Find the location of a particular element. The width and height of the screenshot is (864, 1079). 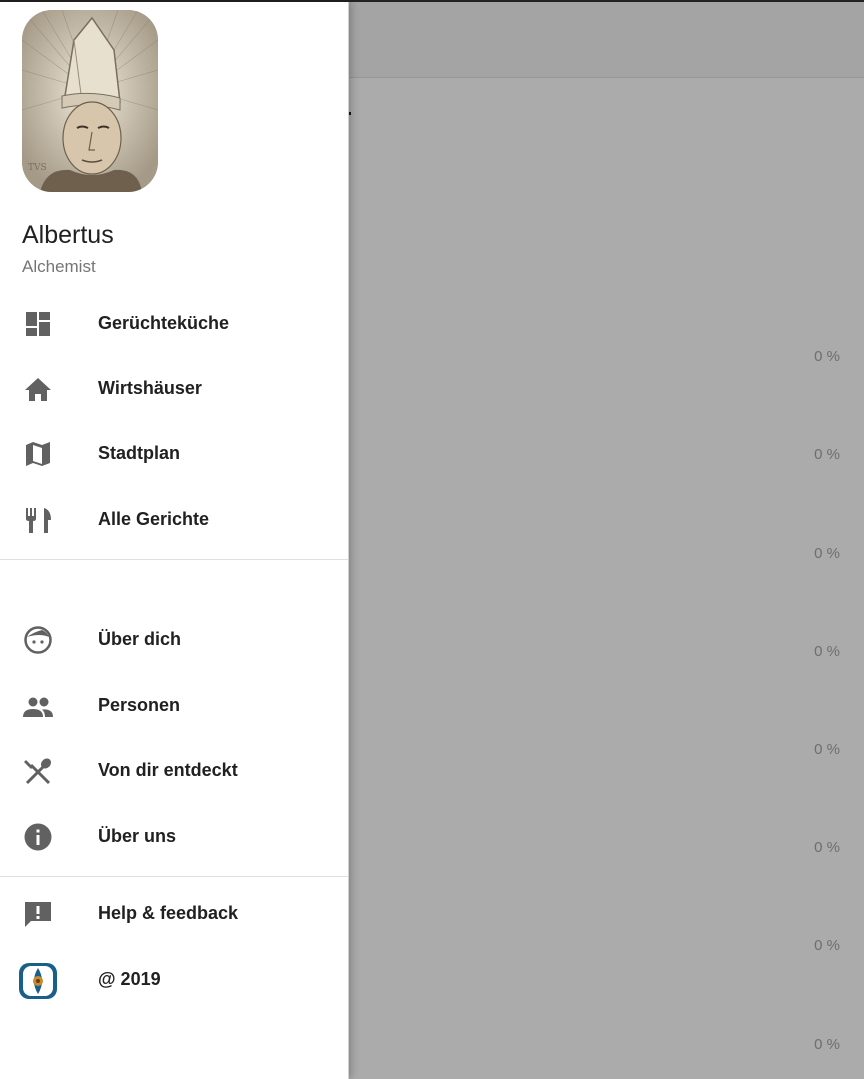

nav-item-stadtplan: Stadtplan is located at coordinates (174, 454).